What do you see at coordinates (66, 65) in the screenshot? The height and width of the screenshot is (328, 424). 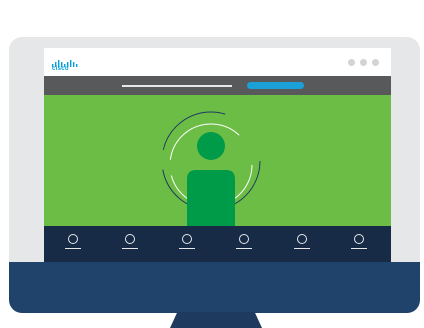 I see `cisco-logo: cisco` at bounding box center [66, 65].